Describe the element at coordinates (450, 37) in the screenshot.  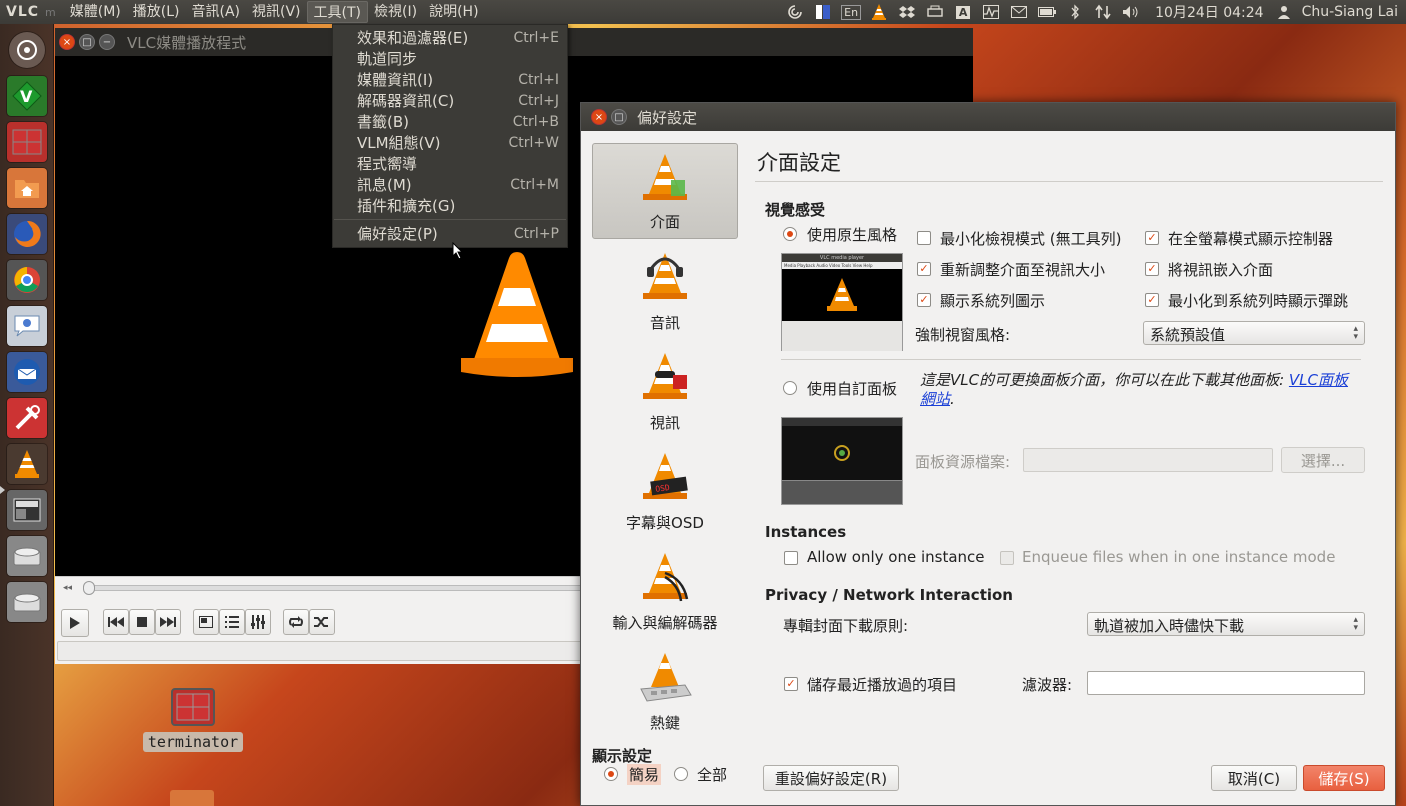
I see `menu-item-effects: 效果和過濾器(E) Ctrl+E` at that location.